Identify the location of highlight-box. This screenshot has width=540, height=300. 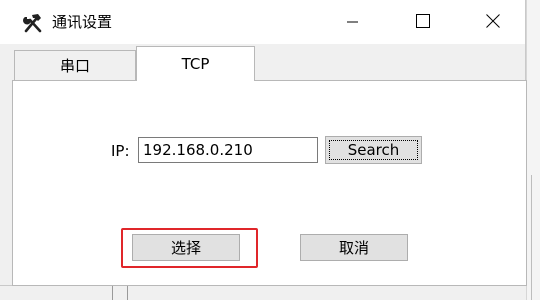
(189, 248).